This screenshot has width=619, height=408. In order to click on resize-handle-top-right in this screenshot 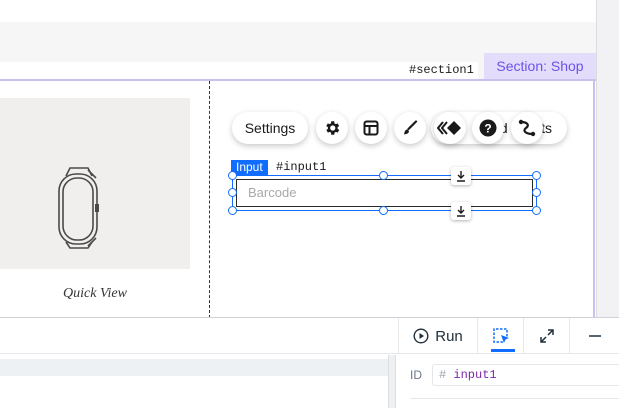, I will do `click(536, 175)`.